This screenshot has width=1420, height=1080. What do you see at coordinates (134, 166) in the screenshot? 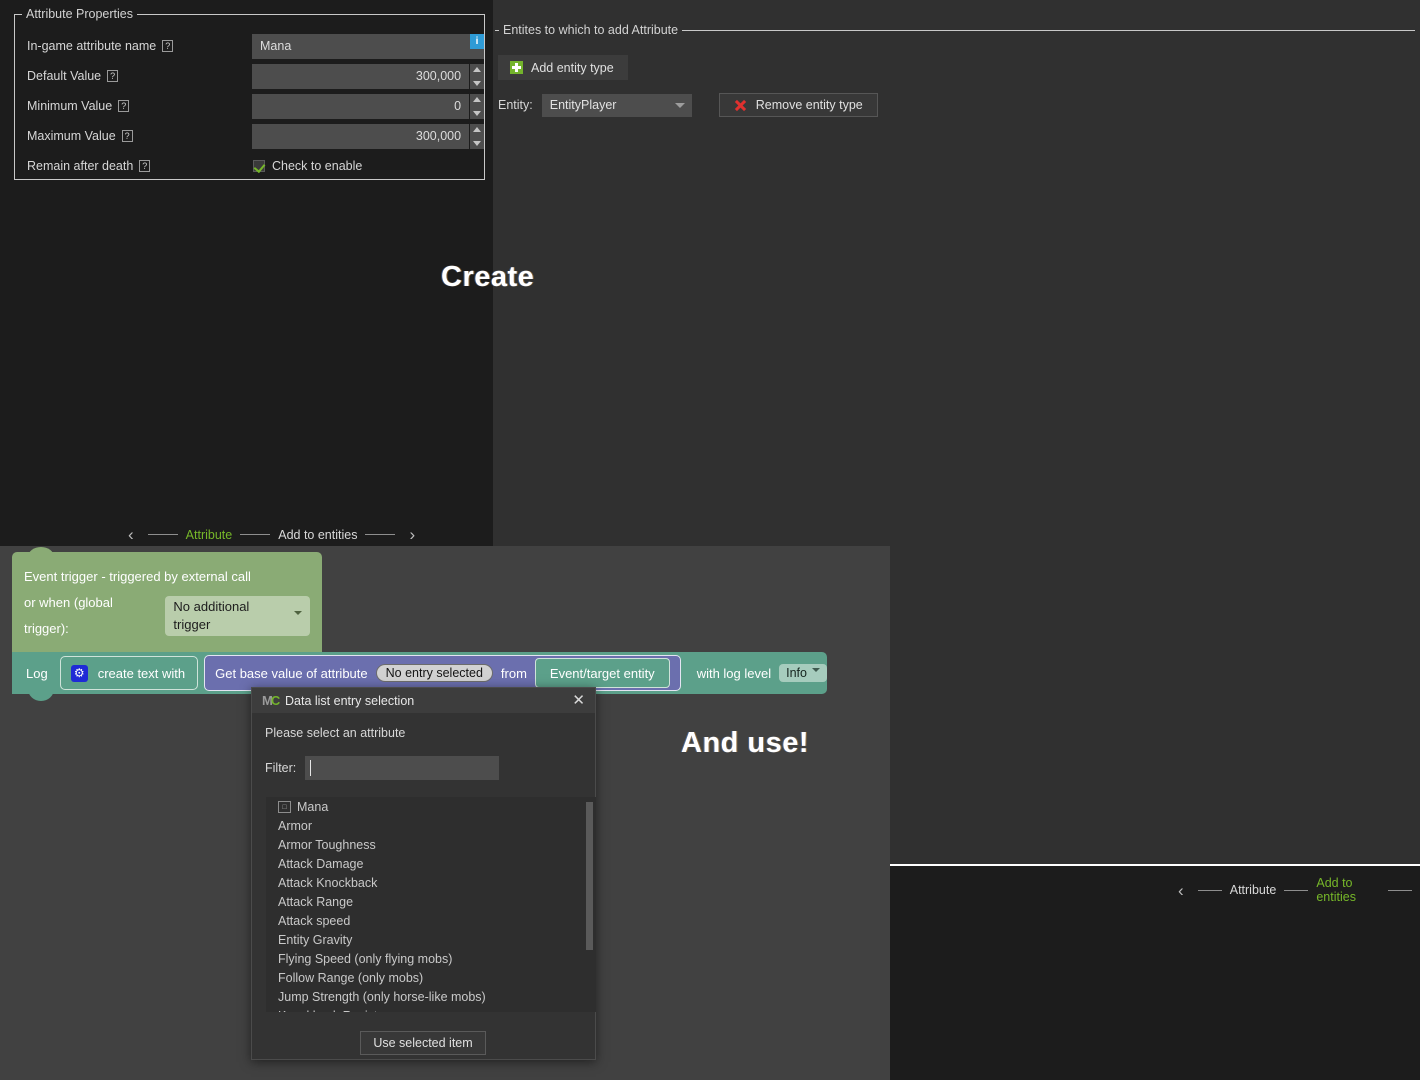
I see `label-remain-after-death: Remain after death ?` at bounding box center [134, 166].